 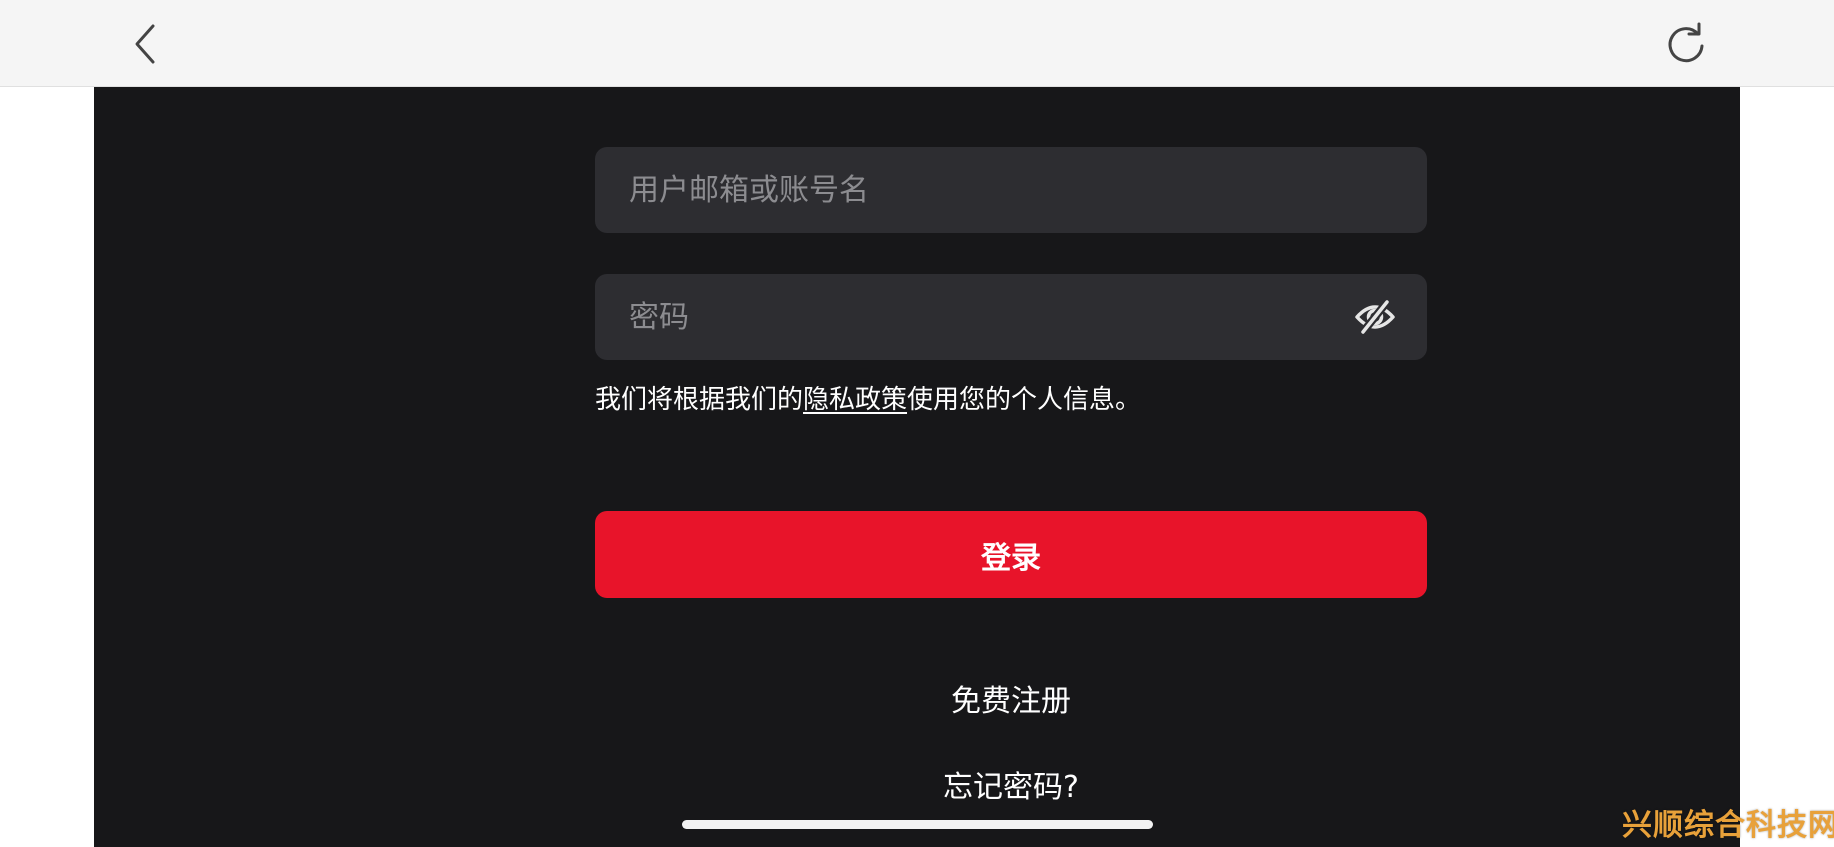 I want to click on watermark: 兴顺综合科技网, so click(x=1728, y=825).